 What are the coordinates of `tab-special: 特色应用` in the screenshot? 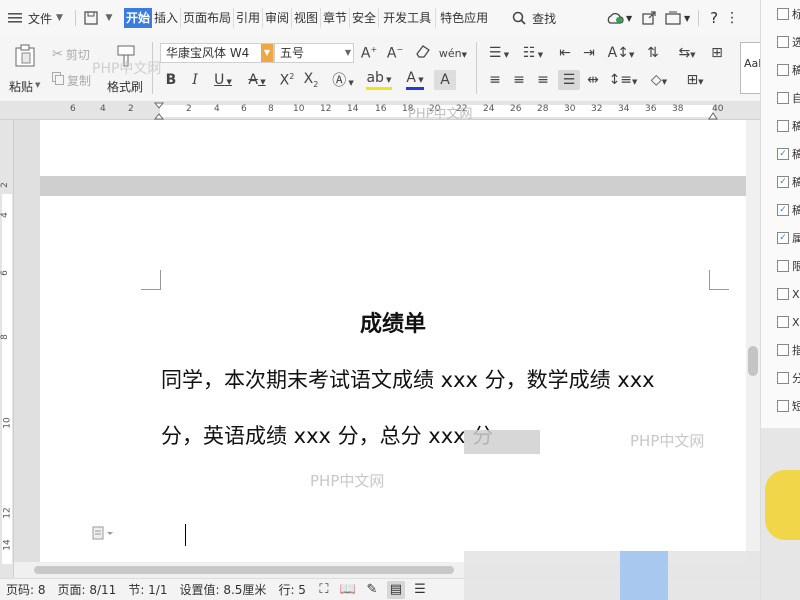 It's located at (464, 18).